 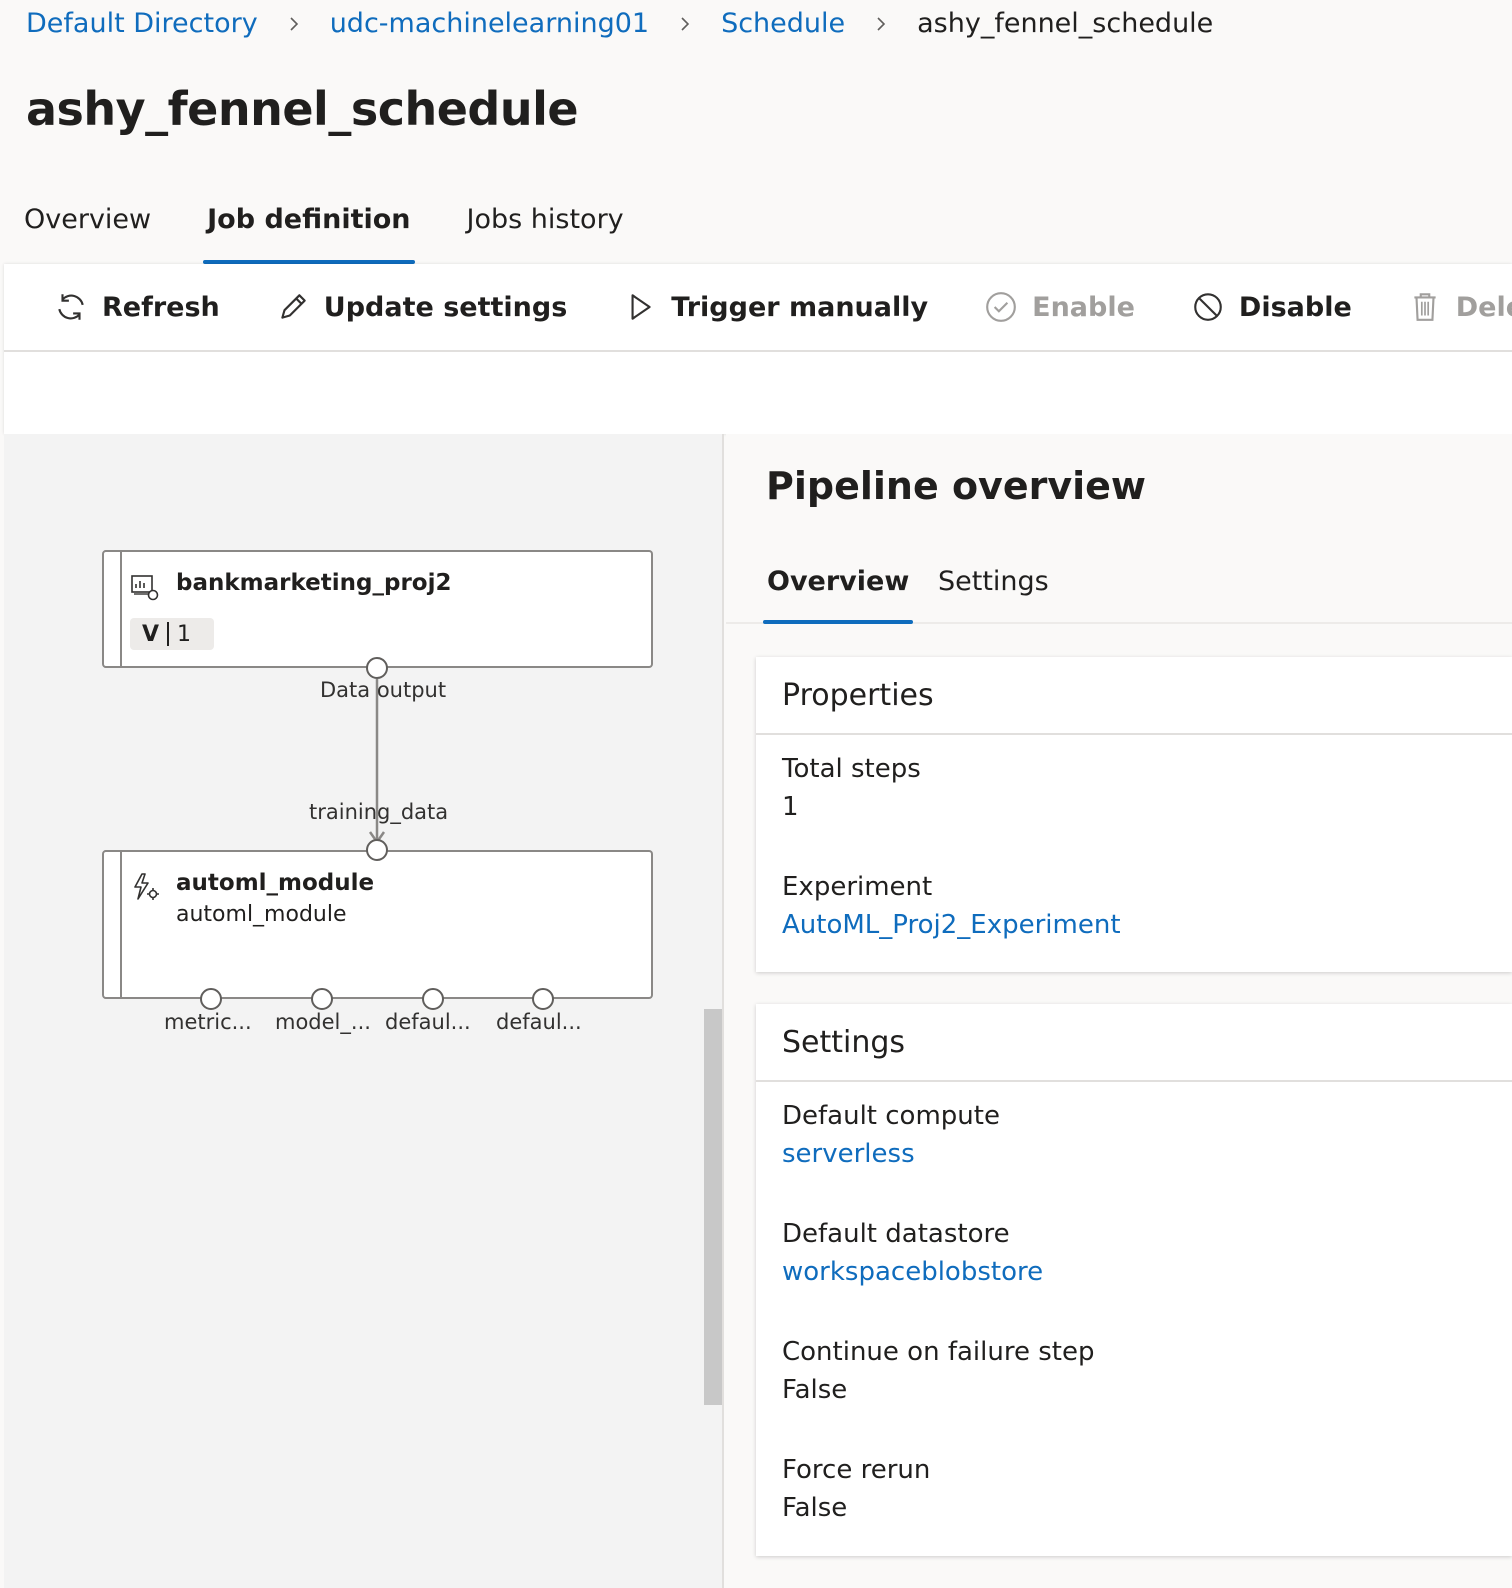 I want to click on prop-label: Default compute, so click(x=891, y=1116).